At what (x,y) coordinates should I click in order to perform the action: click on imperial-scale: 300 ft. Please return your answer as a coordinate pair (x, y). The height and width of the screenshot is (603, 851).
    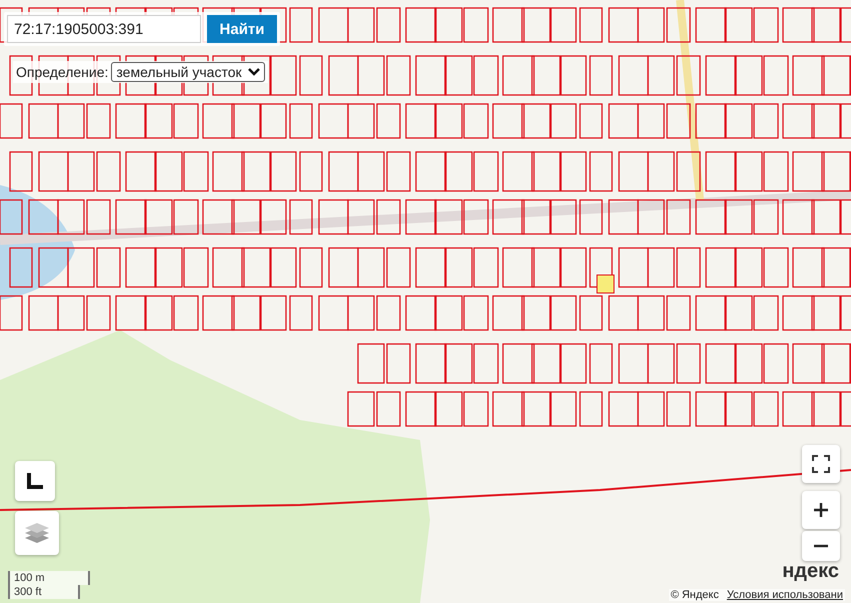
    Looking at the image, I should click on (44, 592).